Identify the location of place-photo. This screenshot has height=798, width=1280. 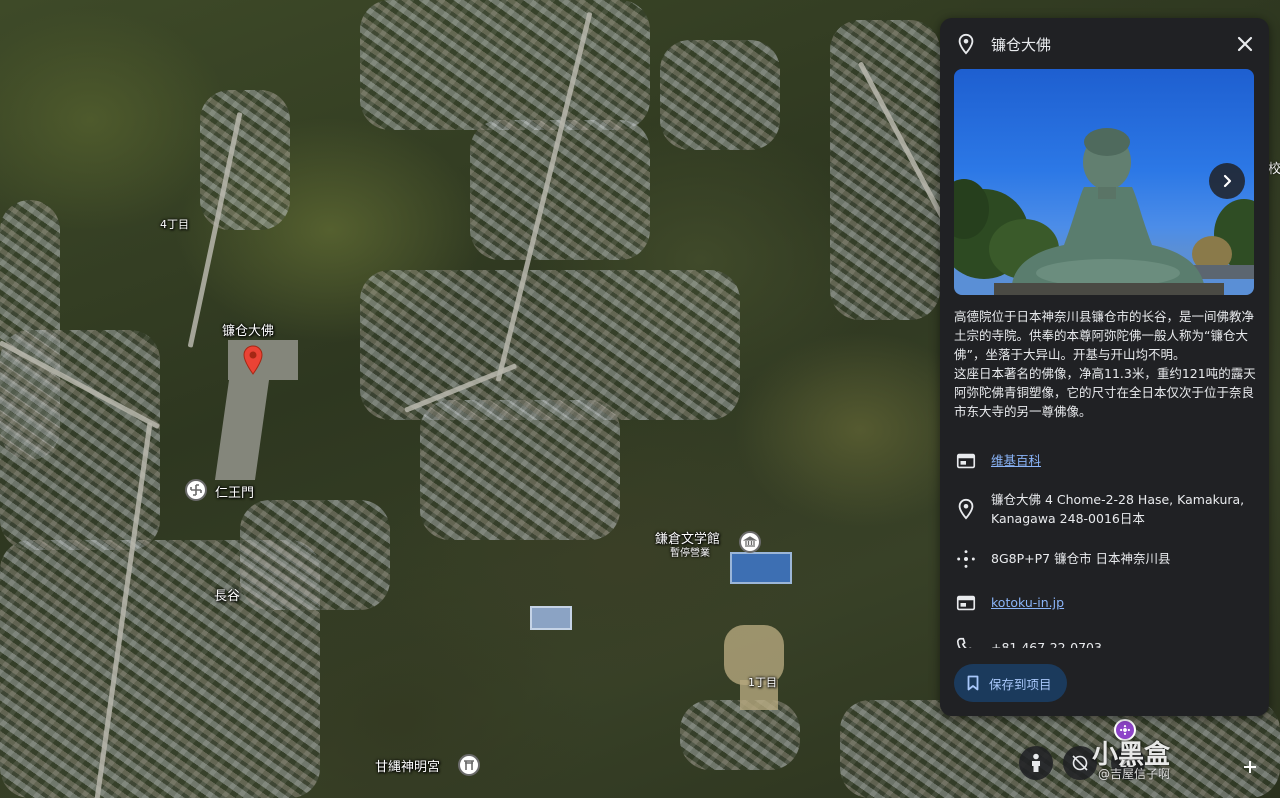
(1104, 182).